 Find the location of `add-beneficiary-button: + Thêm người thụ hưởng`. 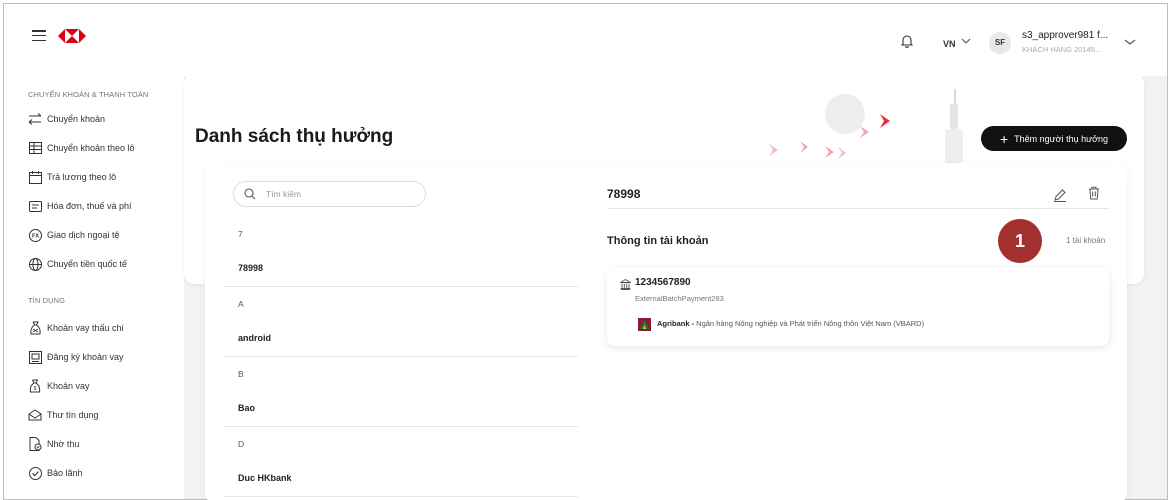

add-beneficiary-button: + Thêm người thụ hưởng is located at coordinates (1054, 138).